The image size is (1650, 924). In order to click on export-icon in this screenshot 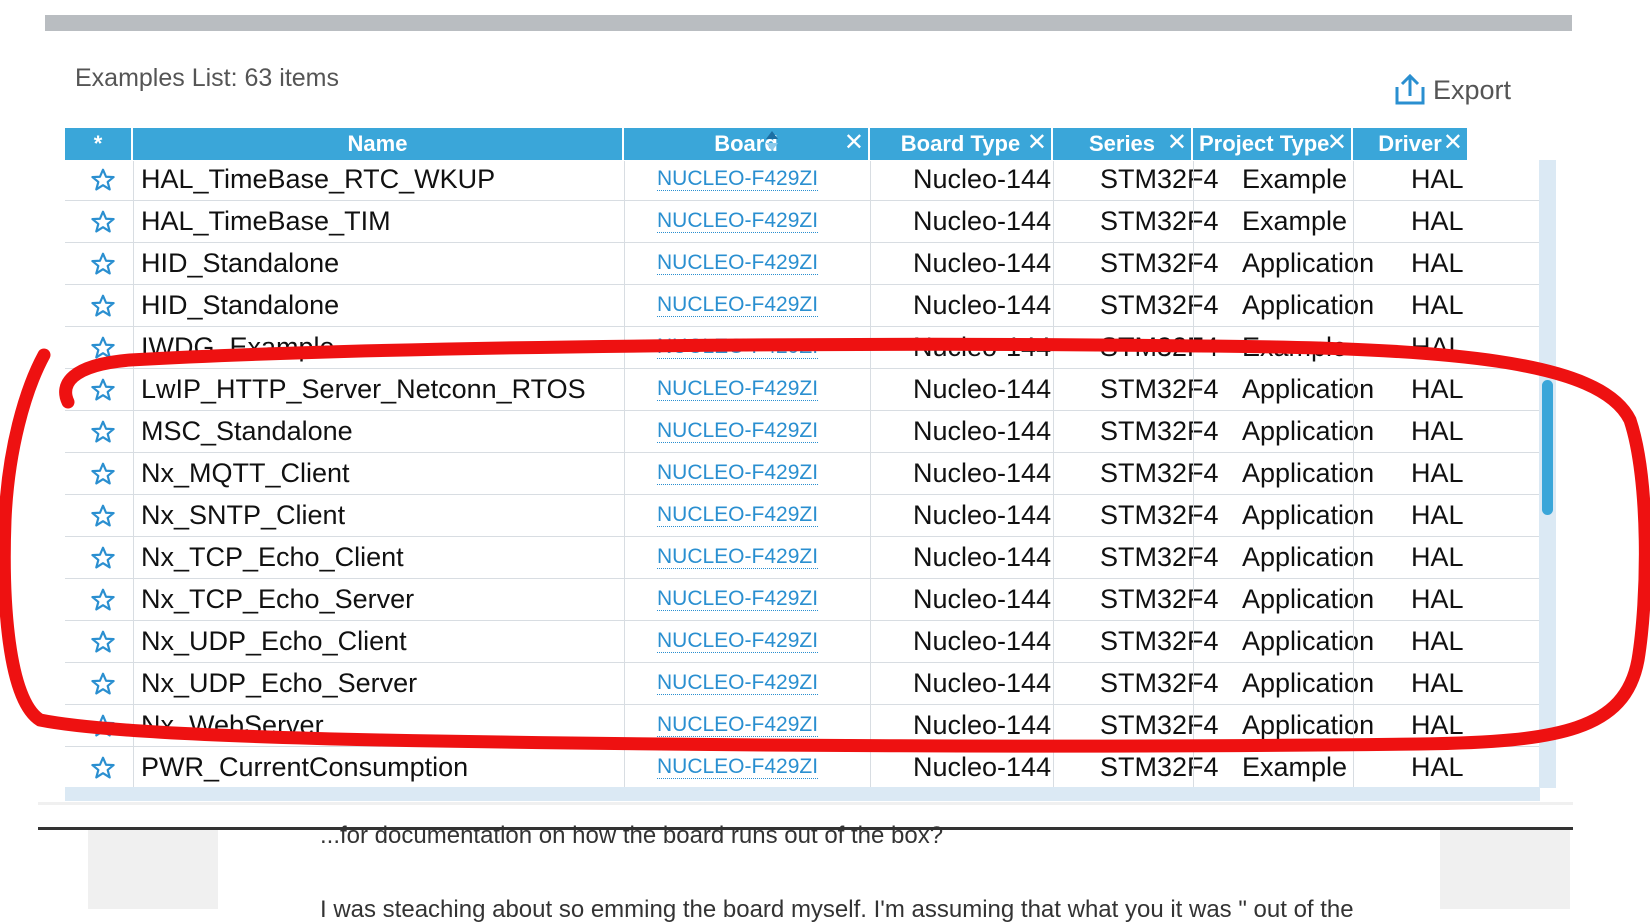, I will do `click(1410, 90)`.